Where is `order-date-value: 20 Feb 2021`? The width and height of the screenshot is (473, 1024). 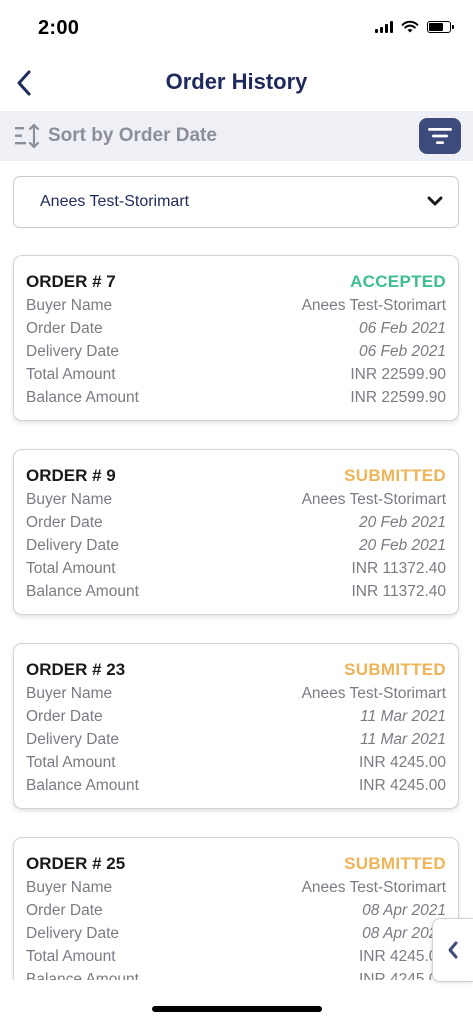 order-date-value: 20 Feb 2021 is located at coordinates (402, 522).